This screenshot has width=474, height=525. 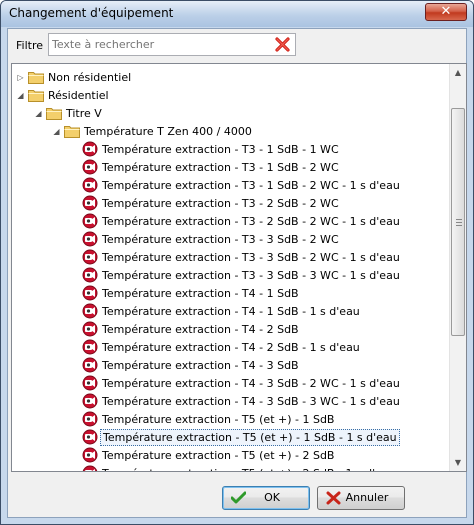 I want to click on vertical-scrollbar: ▲ ▼, so click(x=457, y=267).